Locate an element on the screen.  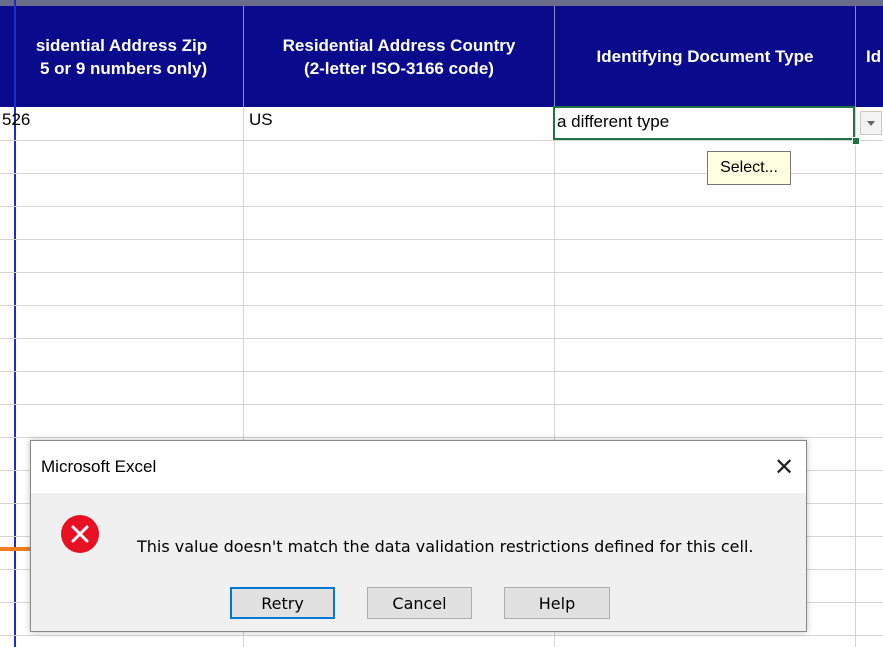
dialog-title: Microsoft Excel is located at coordinates (99, 466).